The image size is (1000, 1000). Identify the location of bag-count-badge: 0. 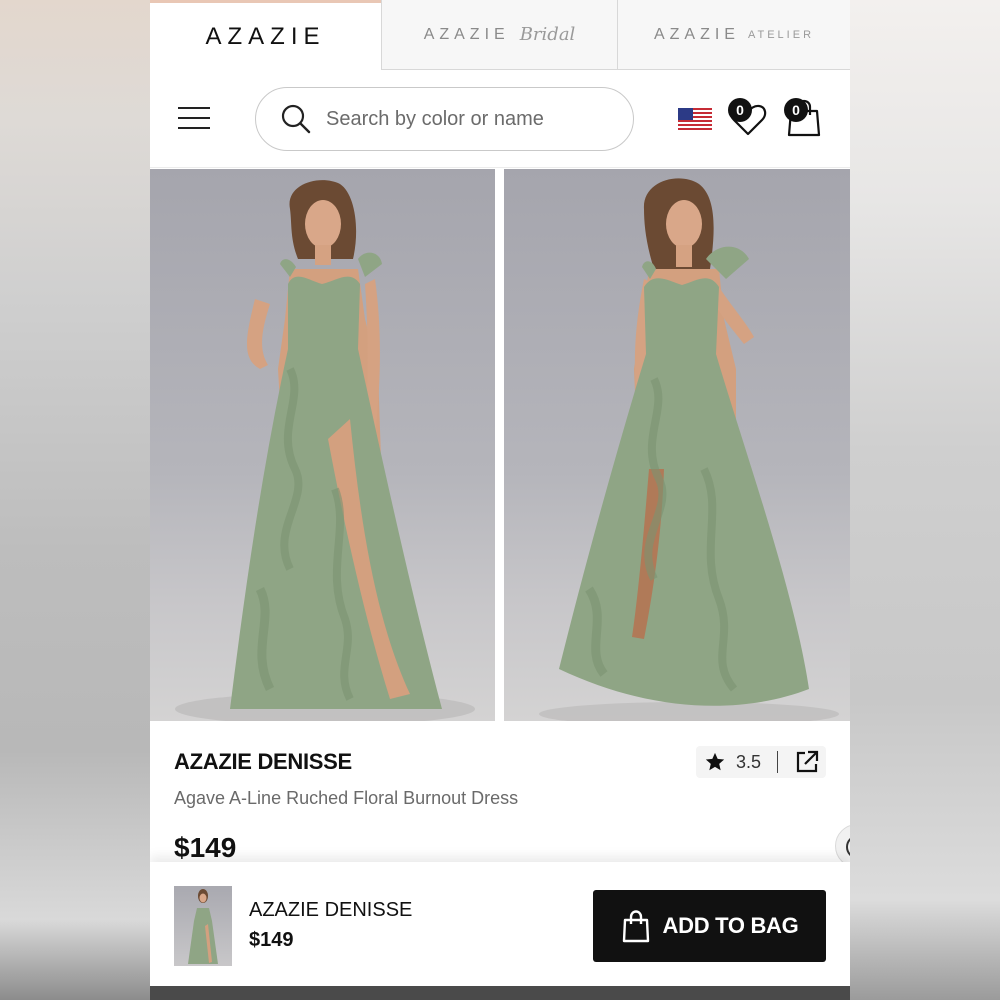
(796, 110).